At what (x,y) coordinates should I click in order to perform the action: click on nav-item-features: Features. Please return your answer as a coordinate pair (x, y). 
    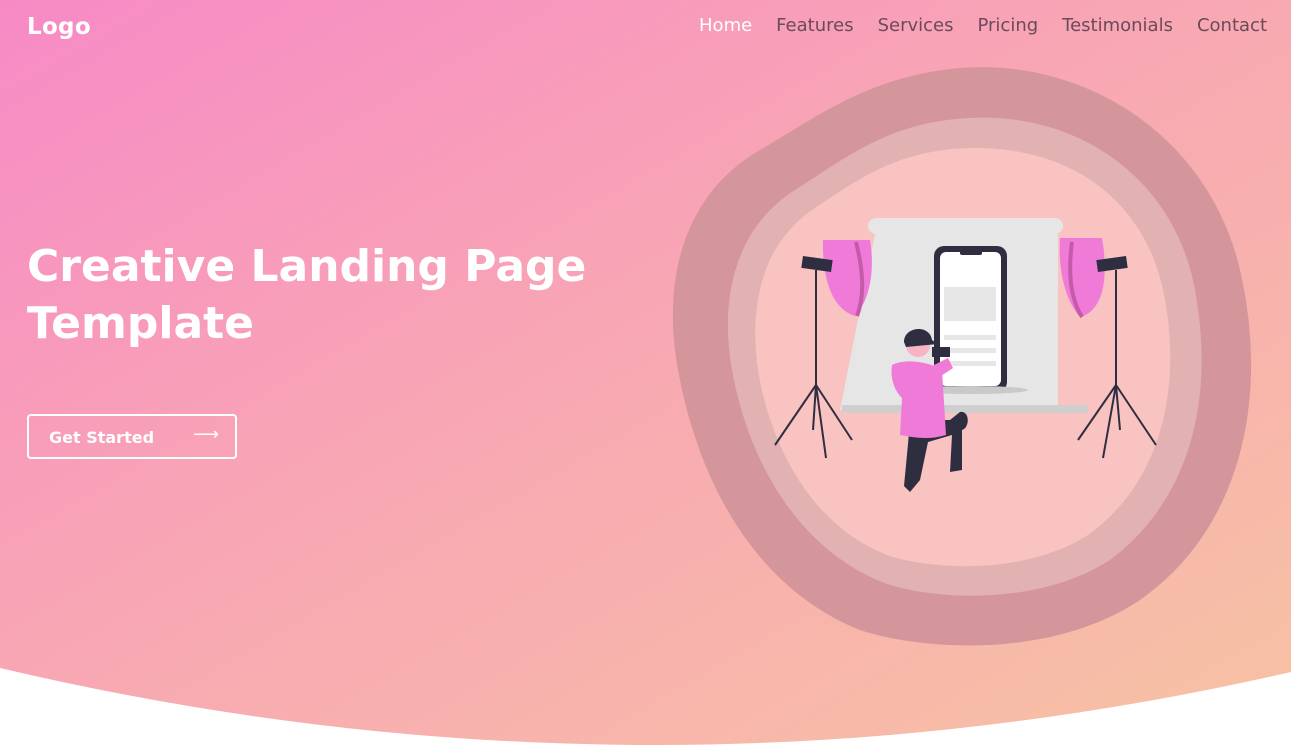
    Looking at the image, I should click on (814, 25).